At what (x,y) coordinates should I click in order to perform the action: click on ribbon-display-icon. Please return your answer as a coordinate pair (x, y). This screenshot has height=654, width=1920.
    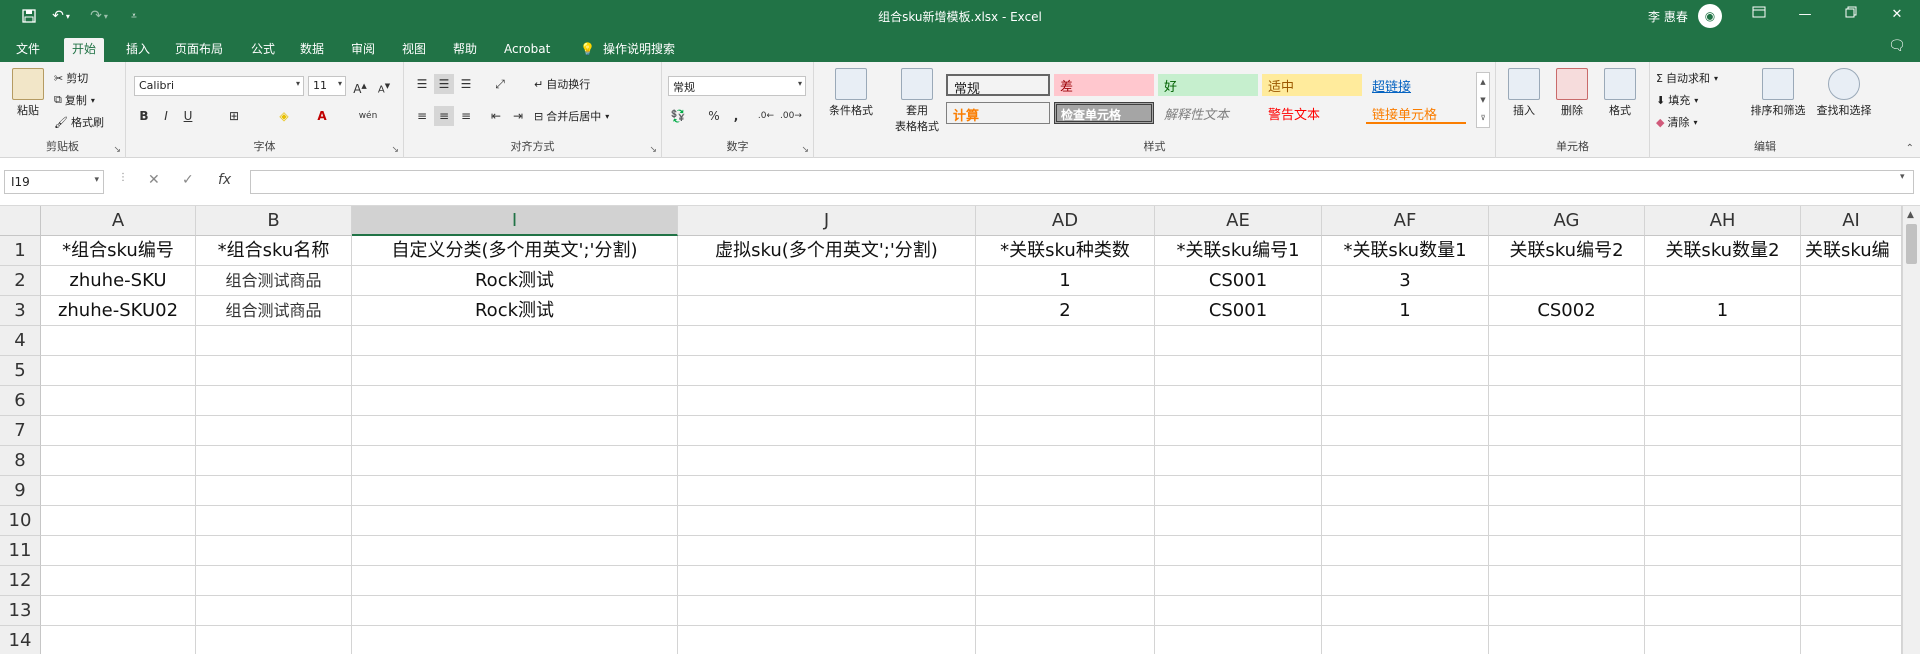
    Looking at the image, I should click on (1759, 16).